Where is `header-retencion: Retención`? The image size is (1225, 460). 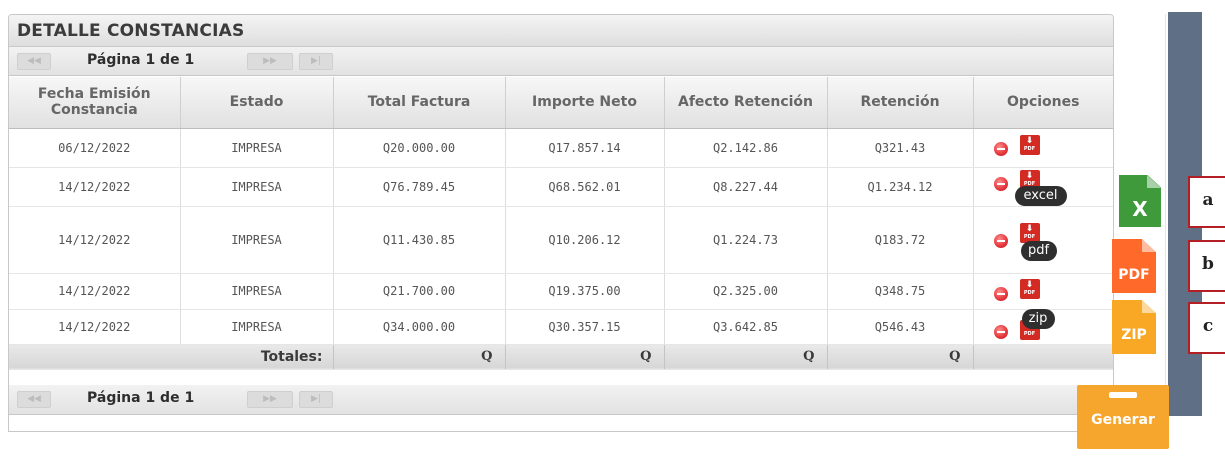
header-retencion: Retención is located at coordinates (900, 103).